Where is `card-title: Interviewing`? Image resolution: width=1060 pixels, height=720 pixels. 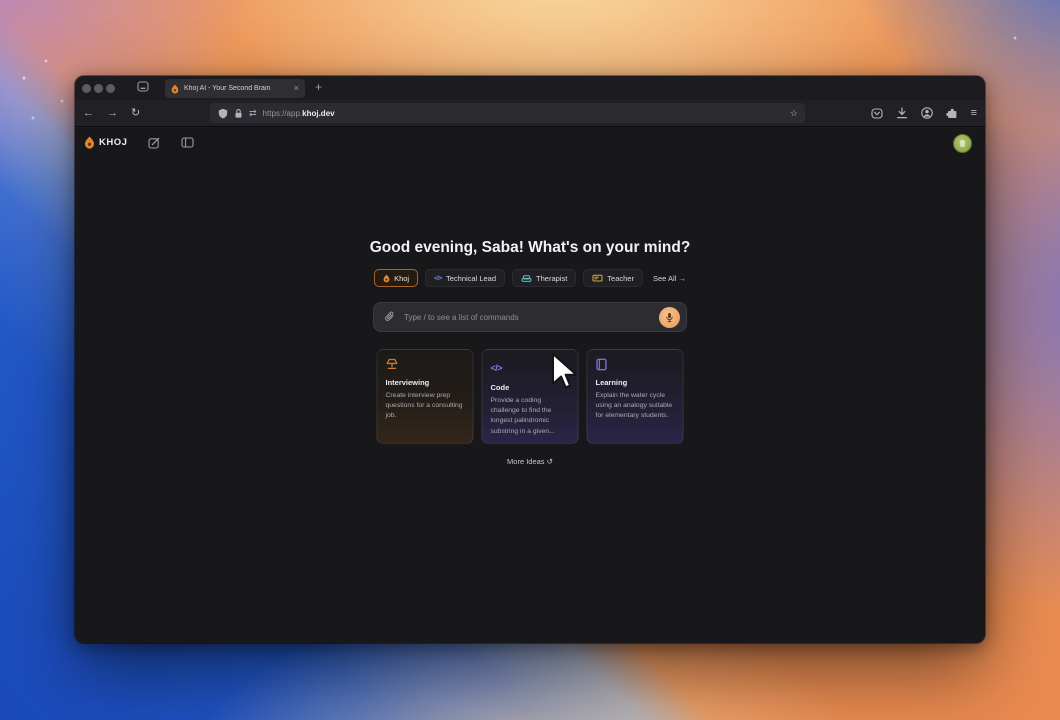
card-title: Interviewing is located at coordinates (407, 382).